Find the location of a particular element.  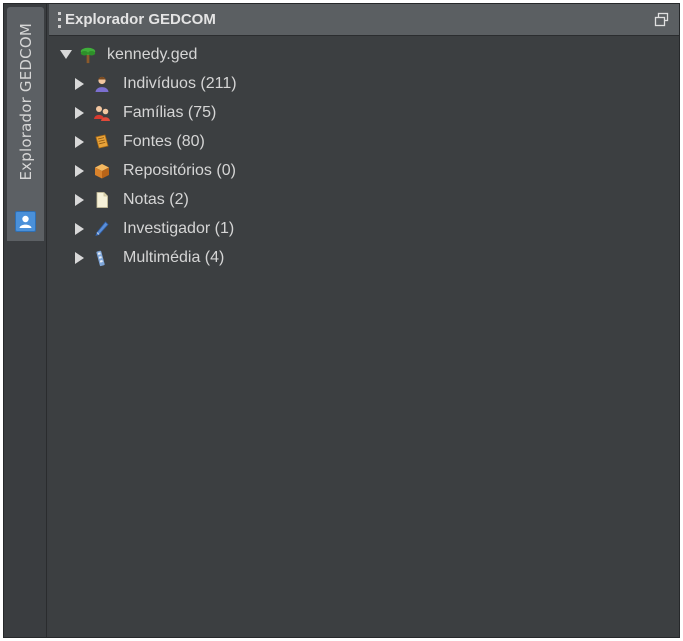

panel-title: Explorador GEDCOM is located at coordinates (140, 19).